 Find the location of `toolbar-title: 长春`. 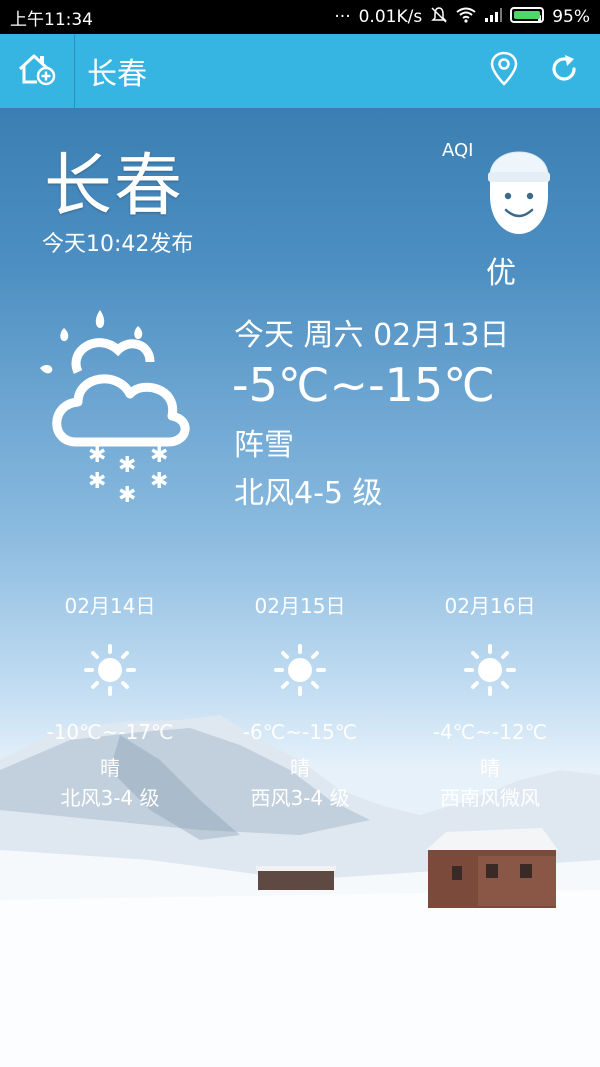

toolbar-title: 长春 is located at coordinates (117, 74).